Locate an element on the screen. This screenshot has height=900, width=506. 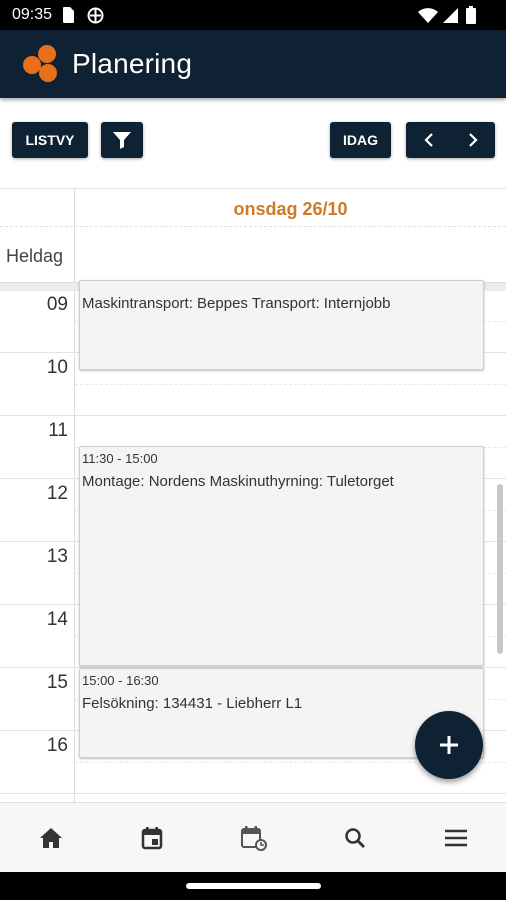
today-button: IDAG is located at coordinates (360, 140).